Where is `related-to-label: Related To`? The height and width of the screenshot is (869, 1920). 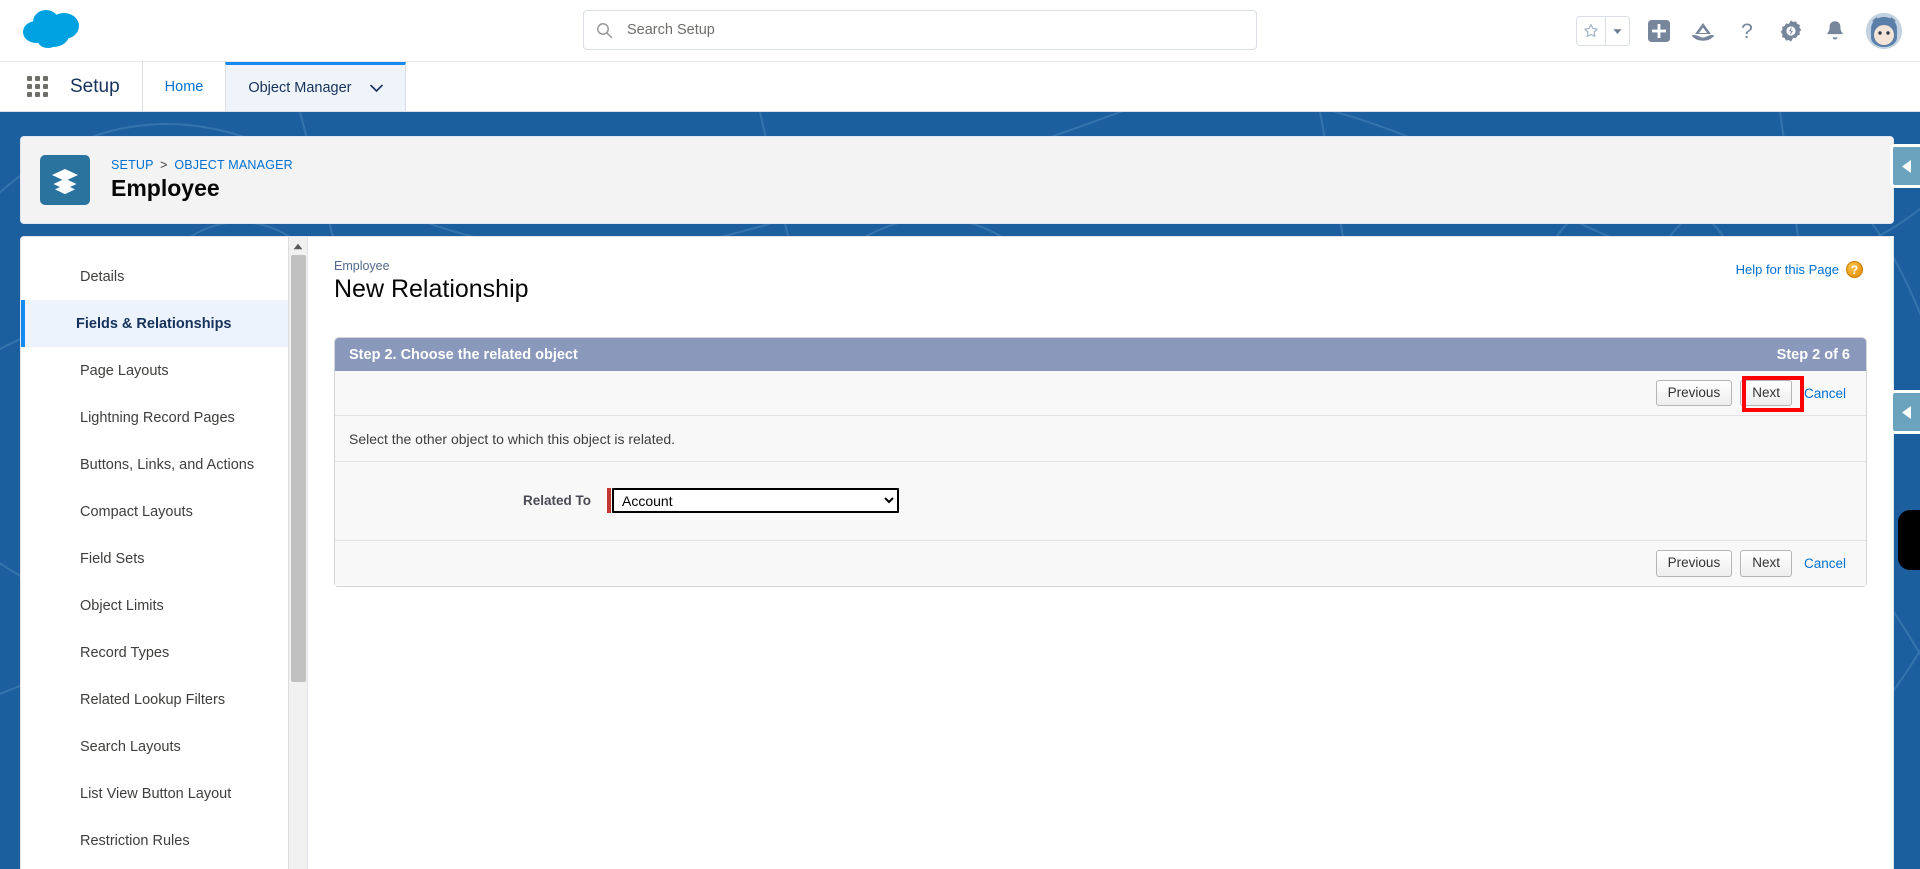
related-to-label: Related To is located at coordinates (556, 500).